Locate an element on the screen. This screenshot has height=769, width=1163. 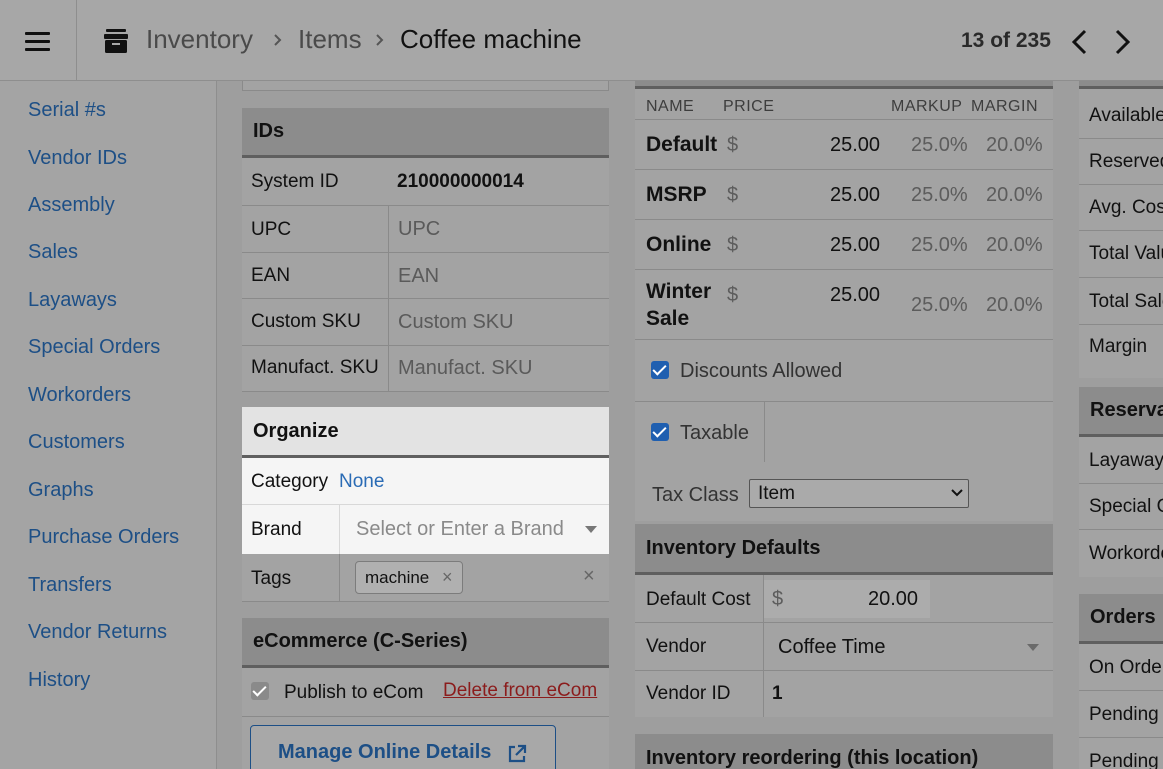
brand-select: Select or Enter a Brand is located at coordinates (474, 529).